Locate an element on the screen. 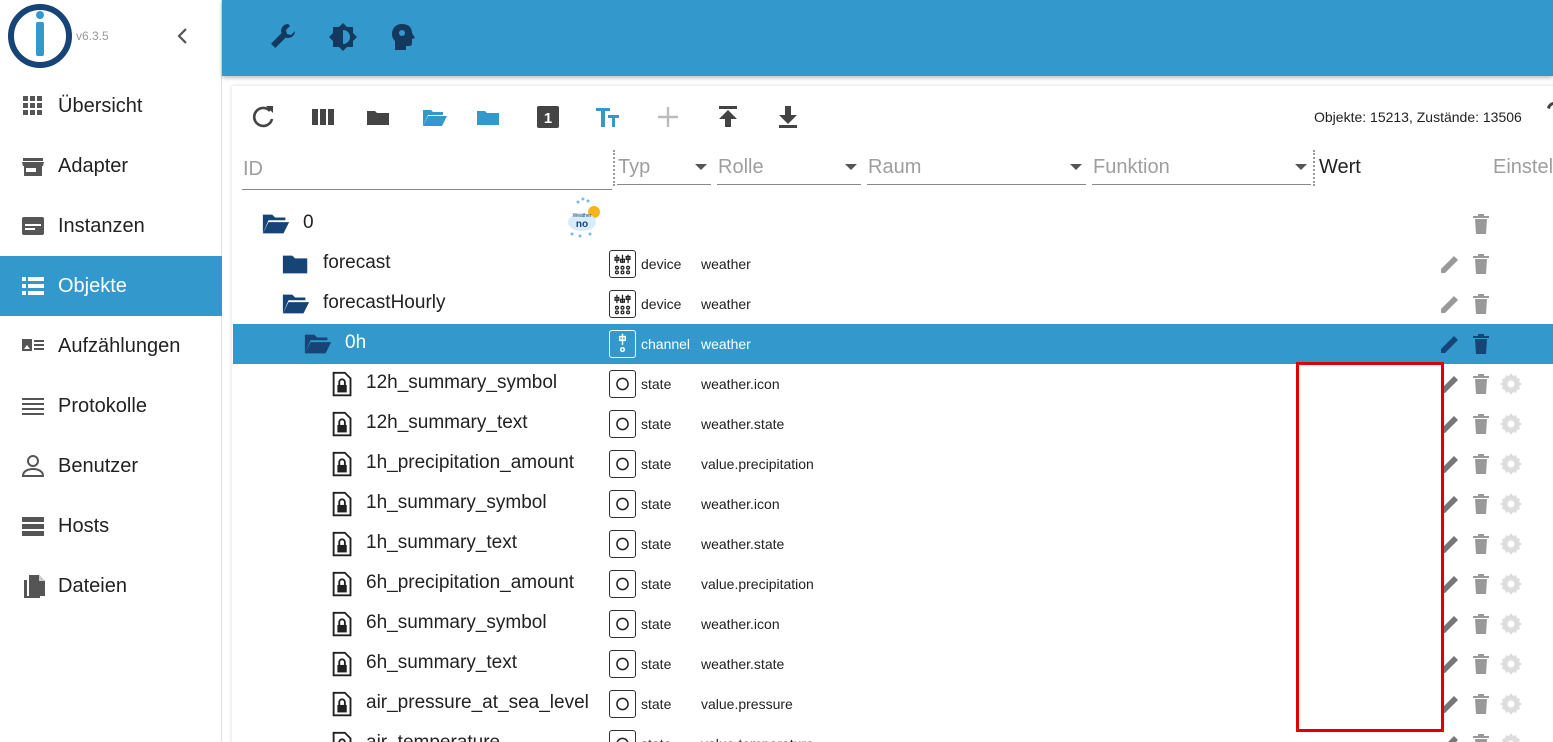  object-role: value.precipitation is located at coordinates (757, 464).